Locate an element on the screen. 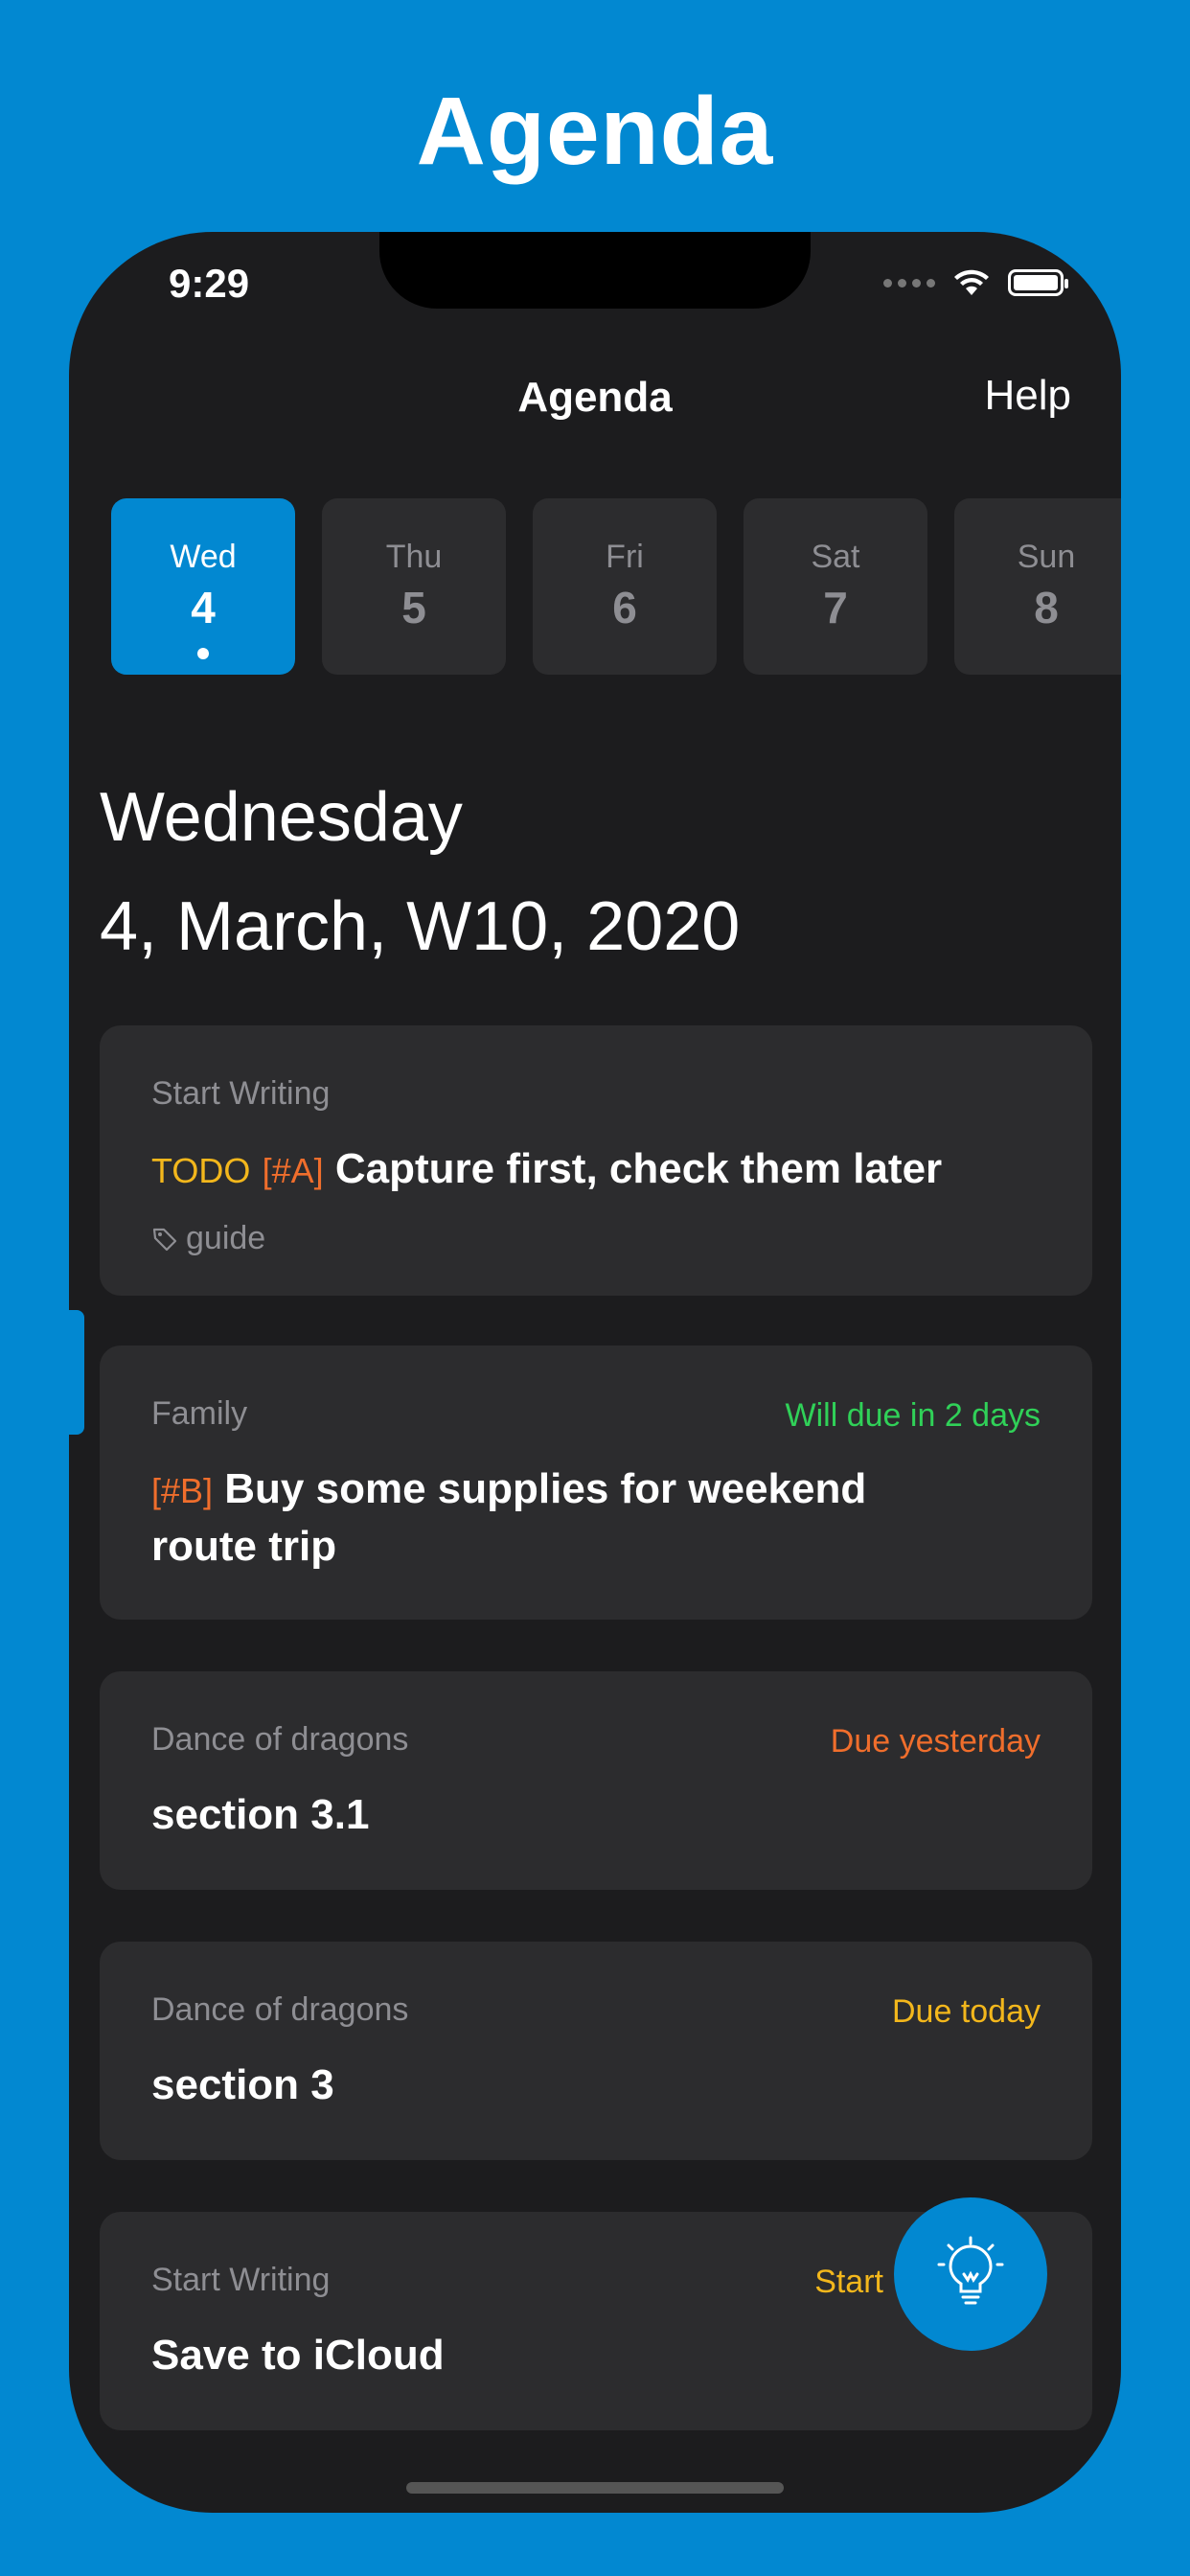 This screenshot has height=2576, width=1190. capture-idea-button is located at coordinates (971, 2274).